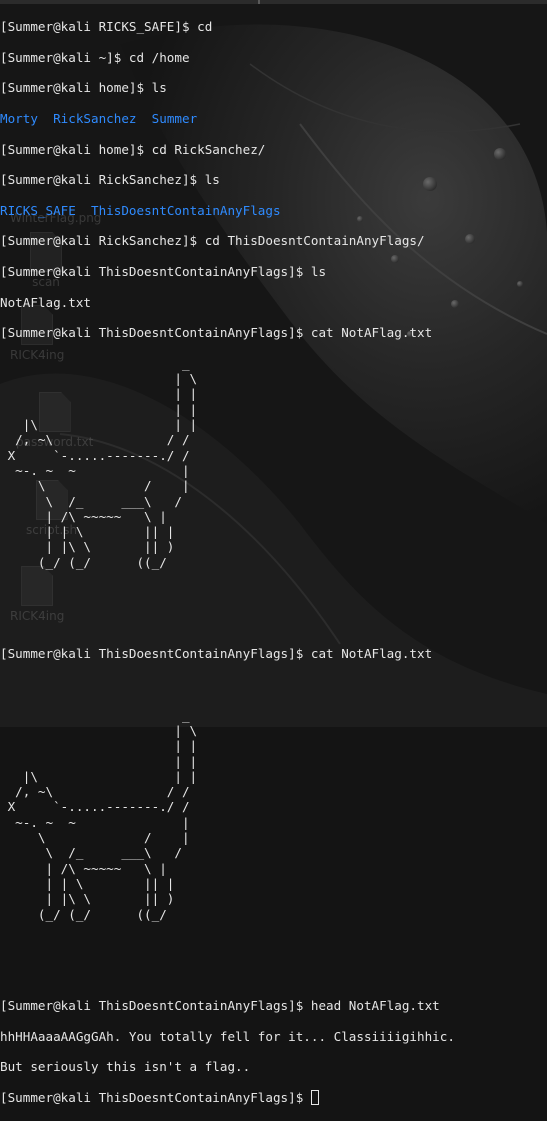 Image resolution: width=547 pixels, height=1121 pixels. Describe the element at coordinates (95, 119) in the screenshot. I see `directory-name: RickSanchez` at that location.